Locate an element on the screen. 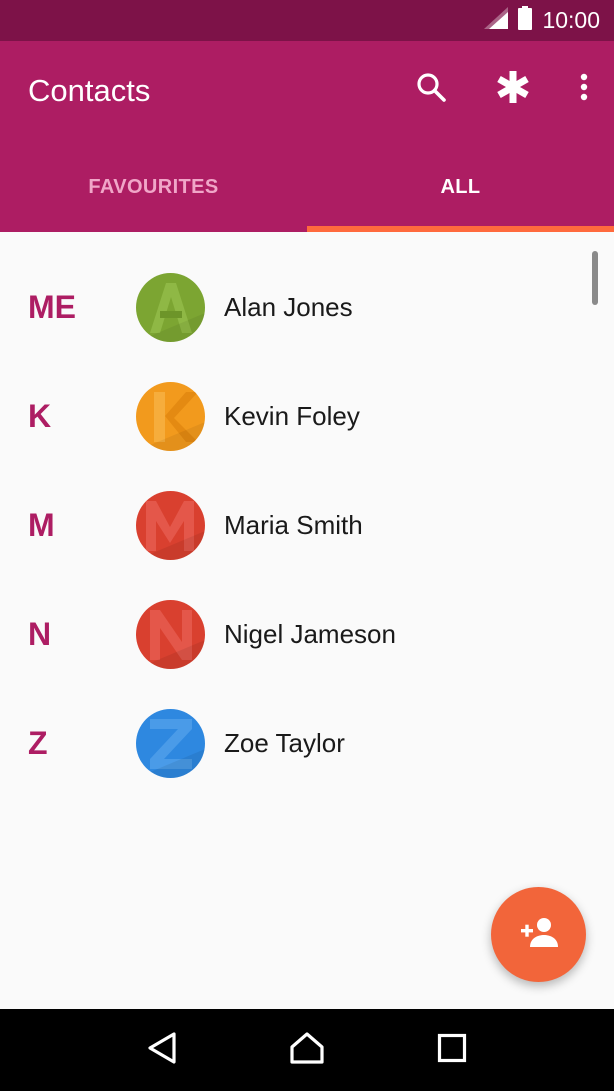 The image size is (614, 1091). back-button is located at coordinates (162, 1050).